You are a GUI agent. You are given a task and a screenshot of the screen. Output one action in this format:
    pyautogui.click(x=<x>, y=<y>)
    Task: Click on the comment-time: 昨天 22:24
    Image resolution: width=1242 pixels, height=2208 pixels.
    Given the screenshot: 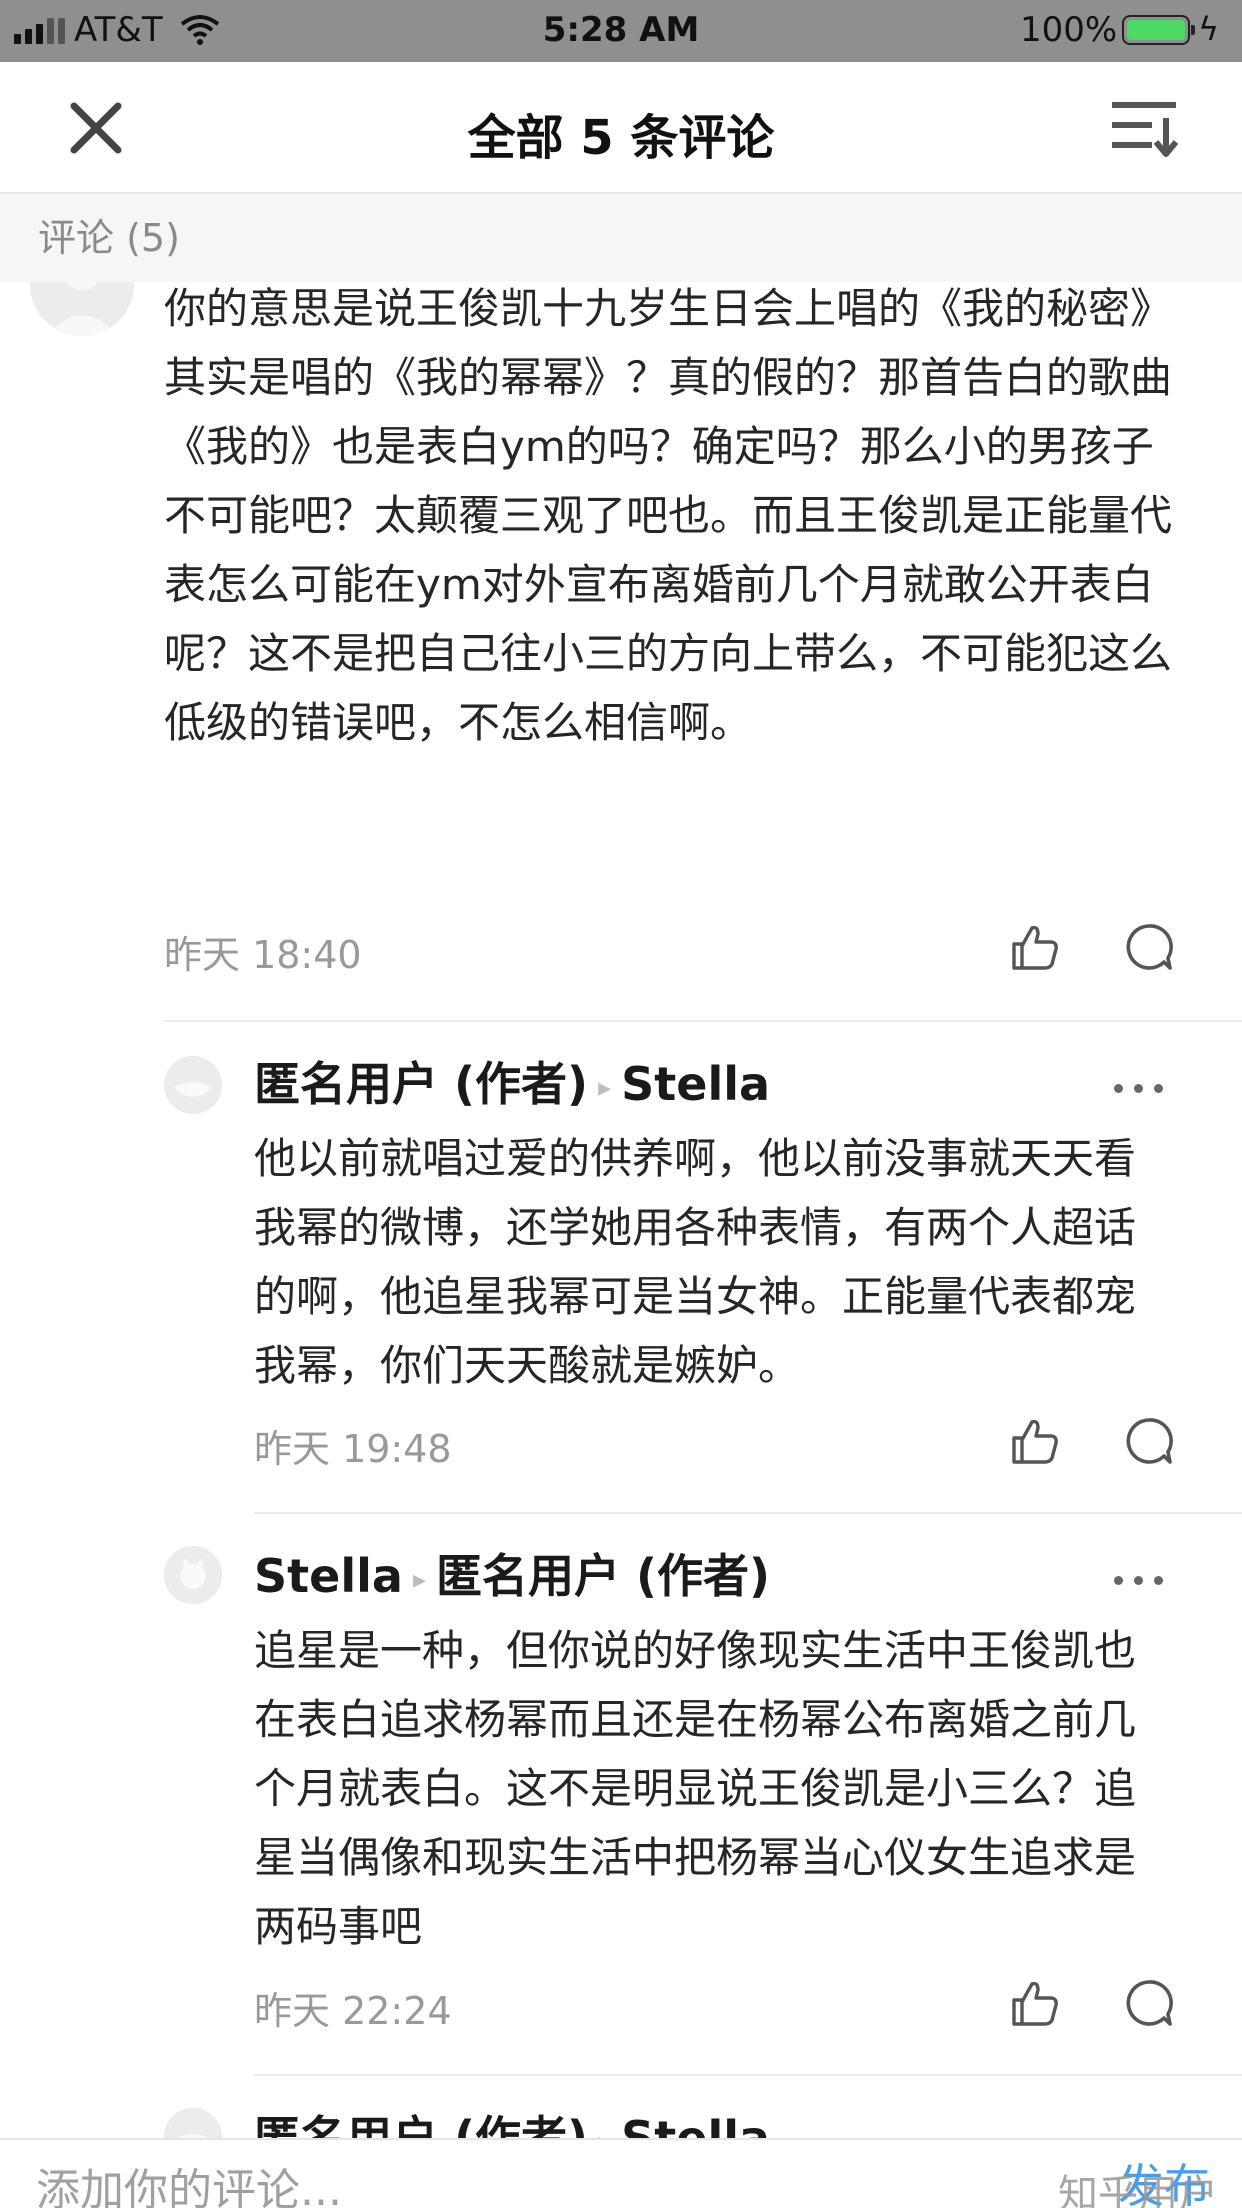 What is the action you would take?
    pyautogui.click(x=353, y=2011)
    